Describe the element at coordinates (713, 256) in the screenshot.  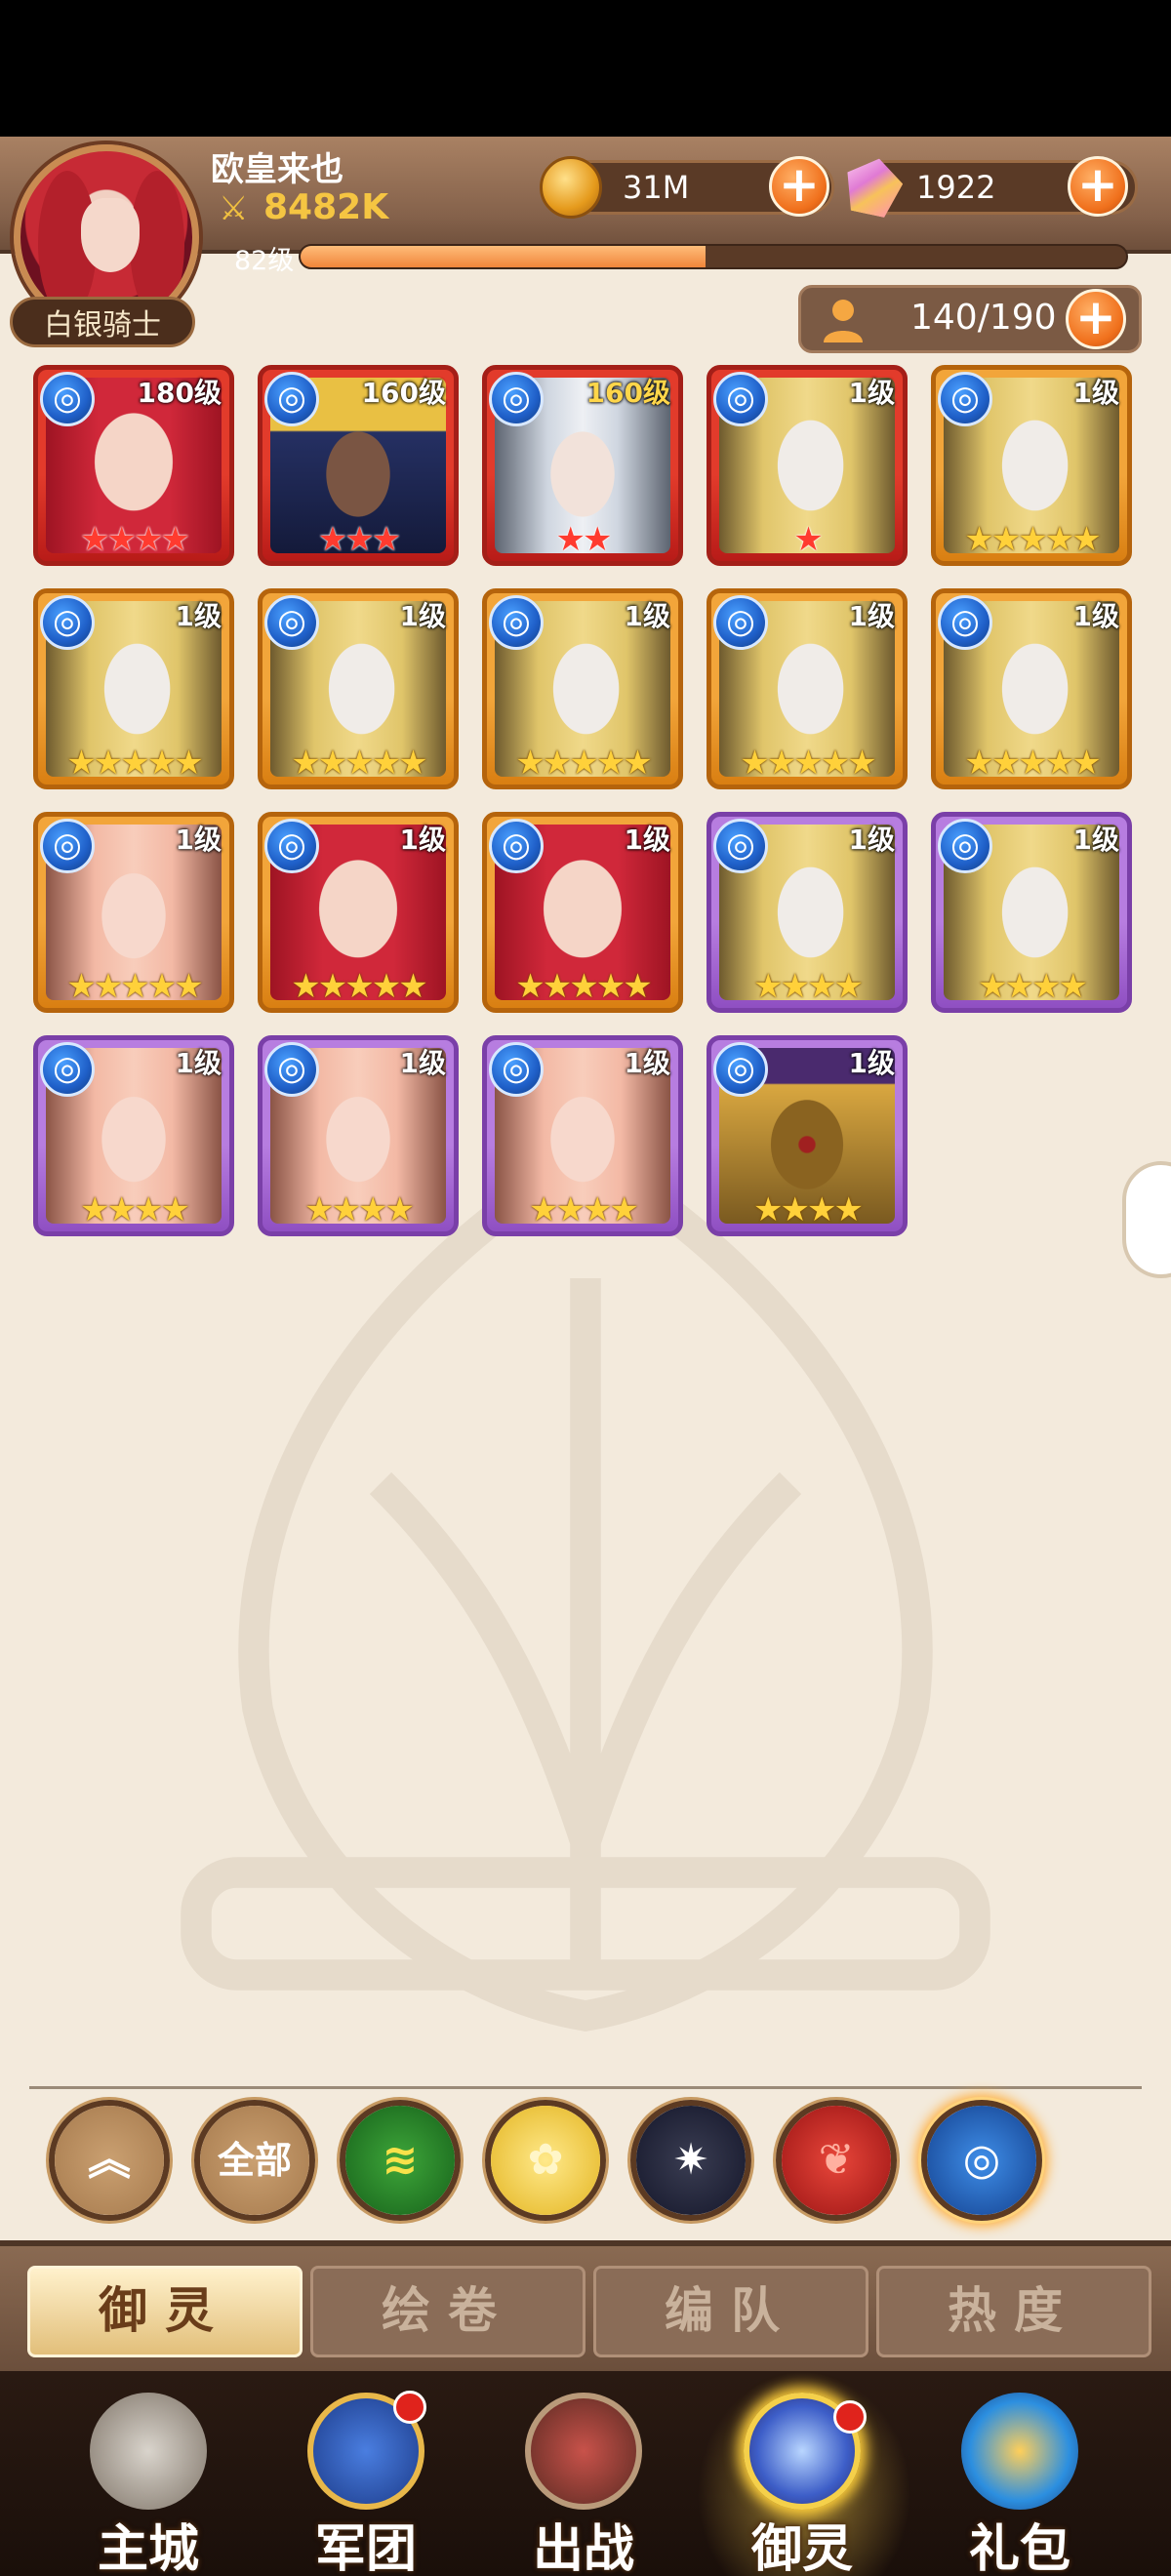
I see `xp-bar` at that location.